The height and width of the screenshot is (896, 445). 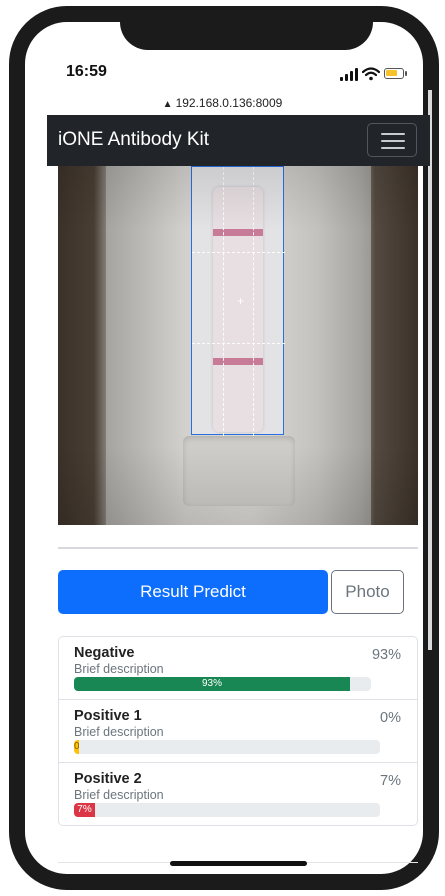 What do you see at coordinates (227, 810) in the screenshot?
I see `progress-track: 7%` at bounding box center [227, 810].